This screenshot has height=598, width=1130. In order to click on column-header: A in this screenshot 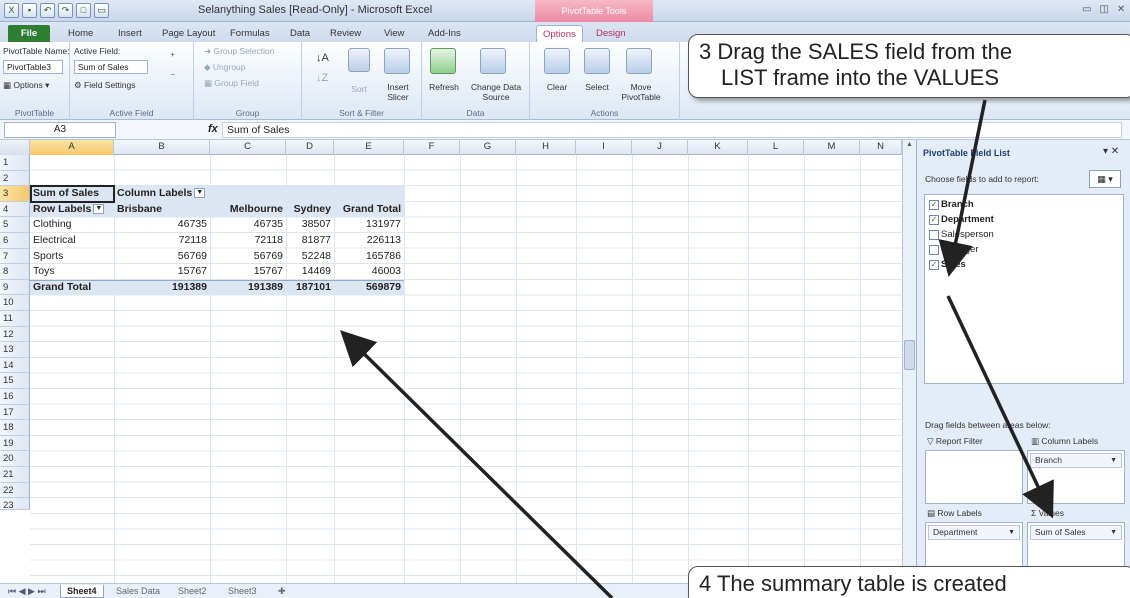, I will do `click(72, 147)`.